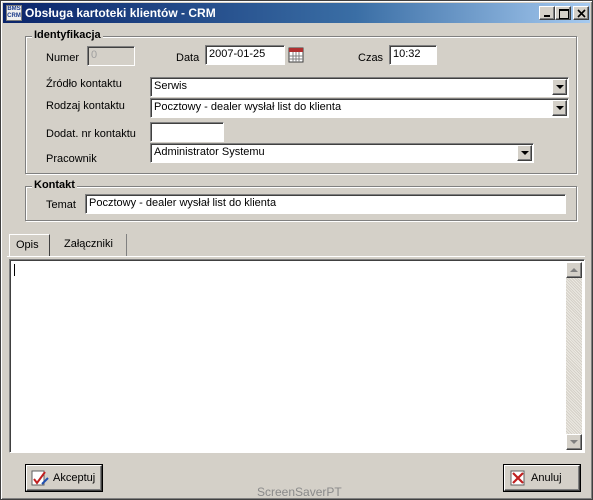  Describe the element at coordinates (209, 152) in the screenshot. I see `pracownik-value: Administrator Systemu` at that location.